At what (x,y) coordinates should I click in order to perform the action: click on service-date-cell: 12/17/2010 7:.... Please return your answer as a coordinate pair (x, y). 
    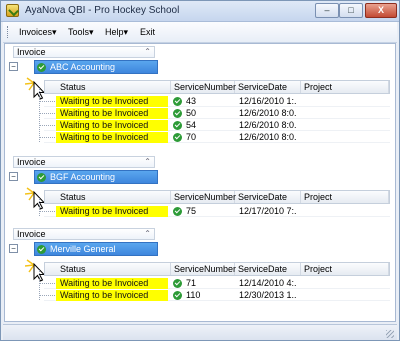
    Looking at the image, I should click on (267, 211).